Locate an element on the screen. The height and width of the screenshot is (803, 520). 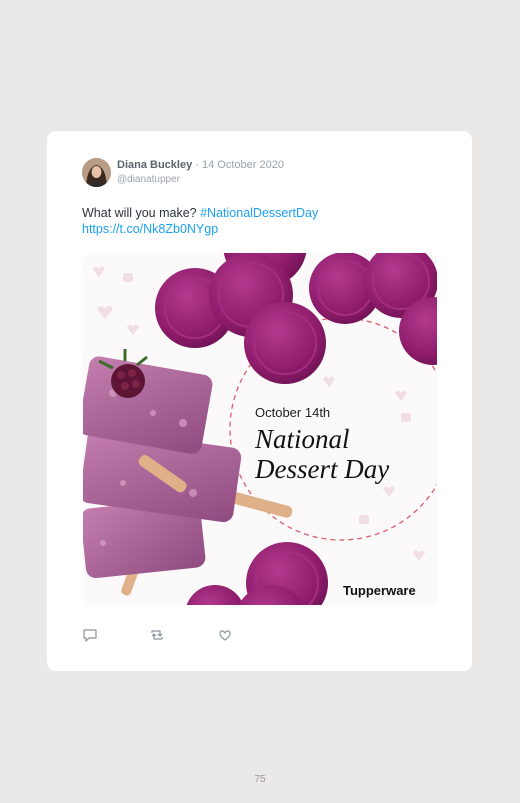
event-title-line2: Dessert Day is located at coordinates (321, 469).